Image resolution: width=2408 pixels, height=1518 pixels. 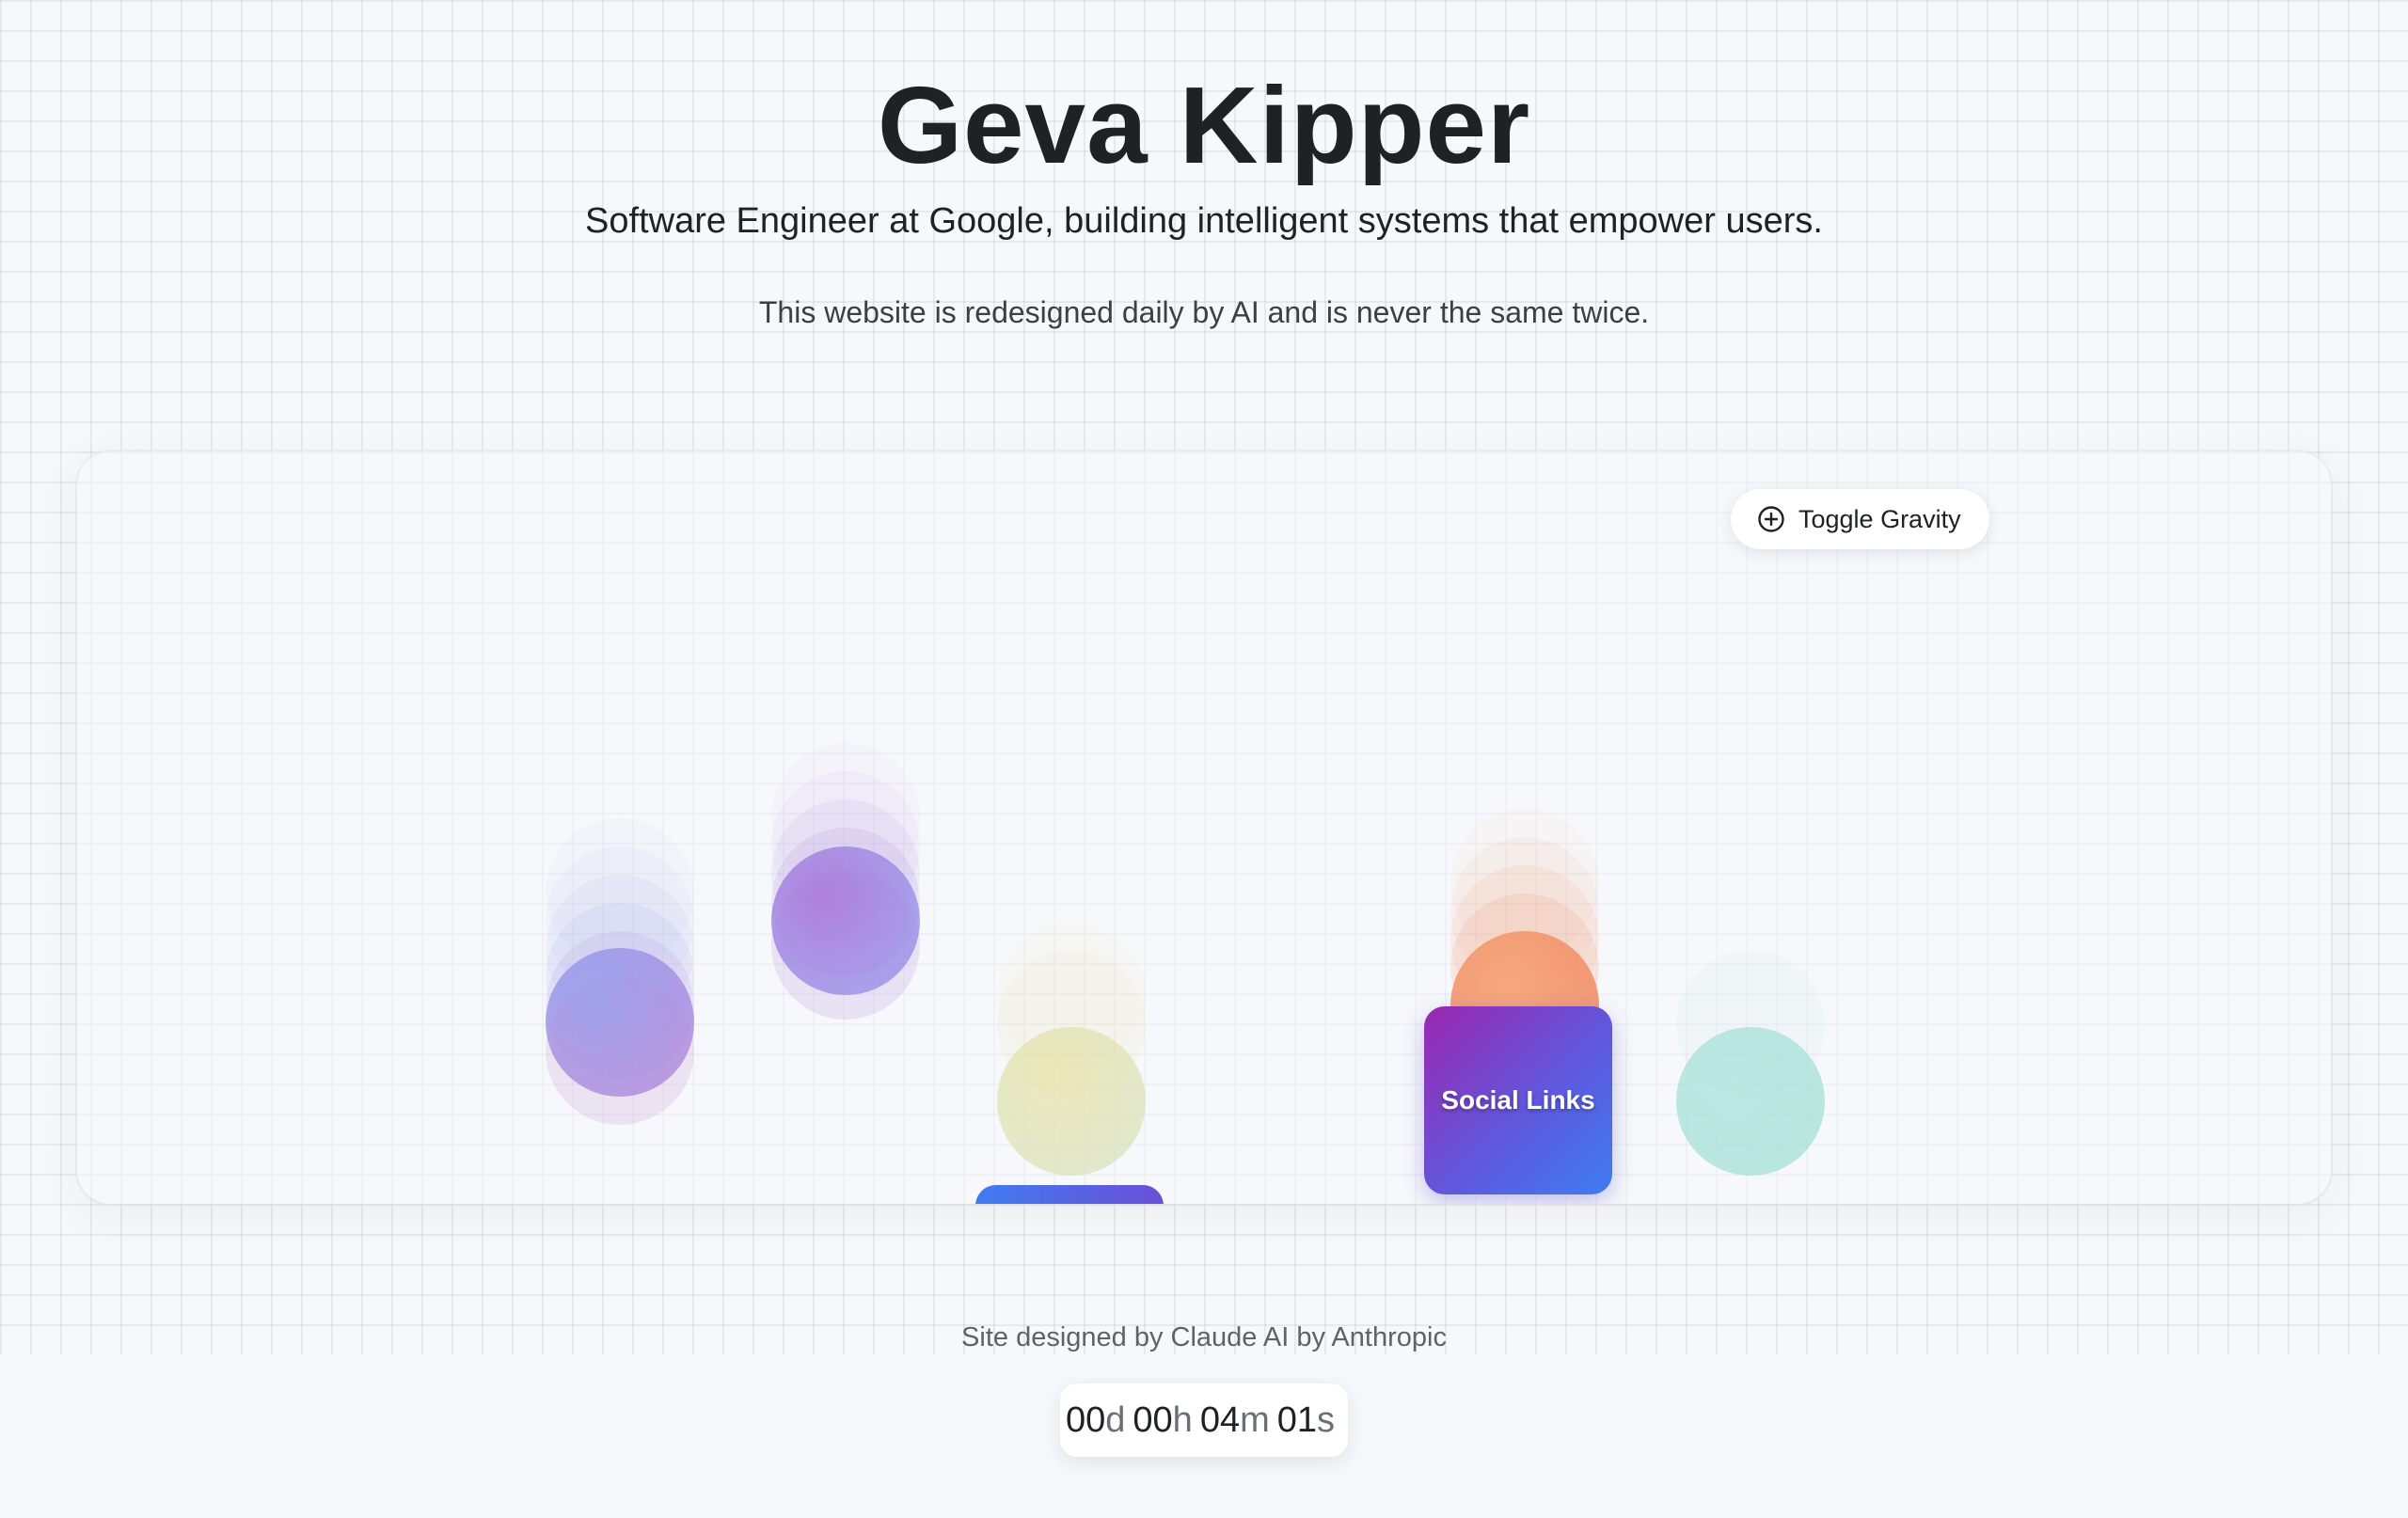 What do you see at coordinates (1204, 1337) in the screenshot?
I see `footer-credit: Site designed by Claude AI by Anthropic` at bounding box center [1204, 1337].